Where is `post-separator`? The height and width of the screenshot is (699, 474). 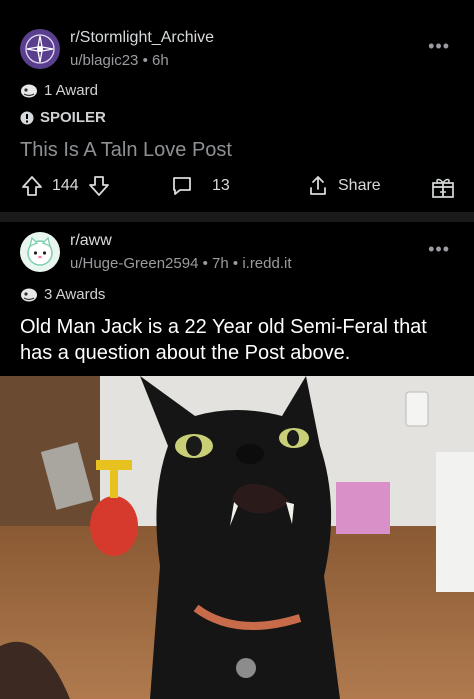 post-separator is located at coordinates (237, 217).